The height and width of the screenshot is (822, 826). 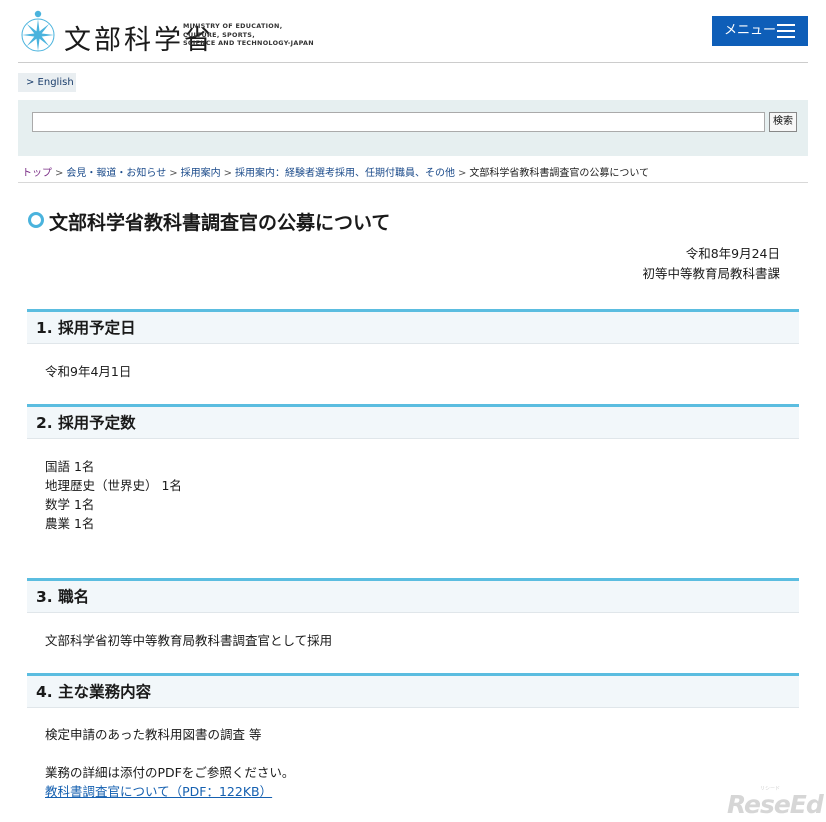 I want to click on section-line: 地理歴史（世界史） 1名, so click(x=113, y=485).